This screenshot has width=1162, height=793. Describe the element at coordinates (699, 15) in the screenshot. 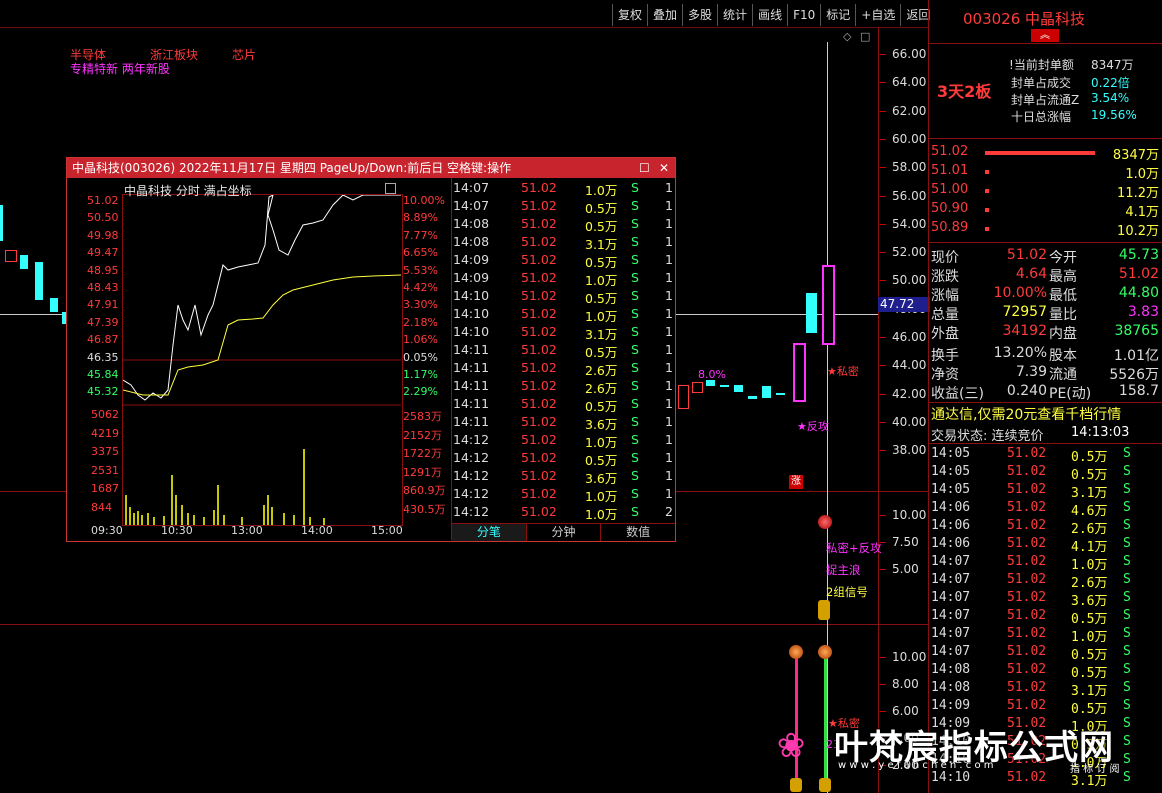

I see `toolbar-button: 多股` at that location.